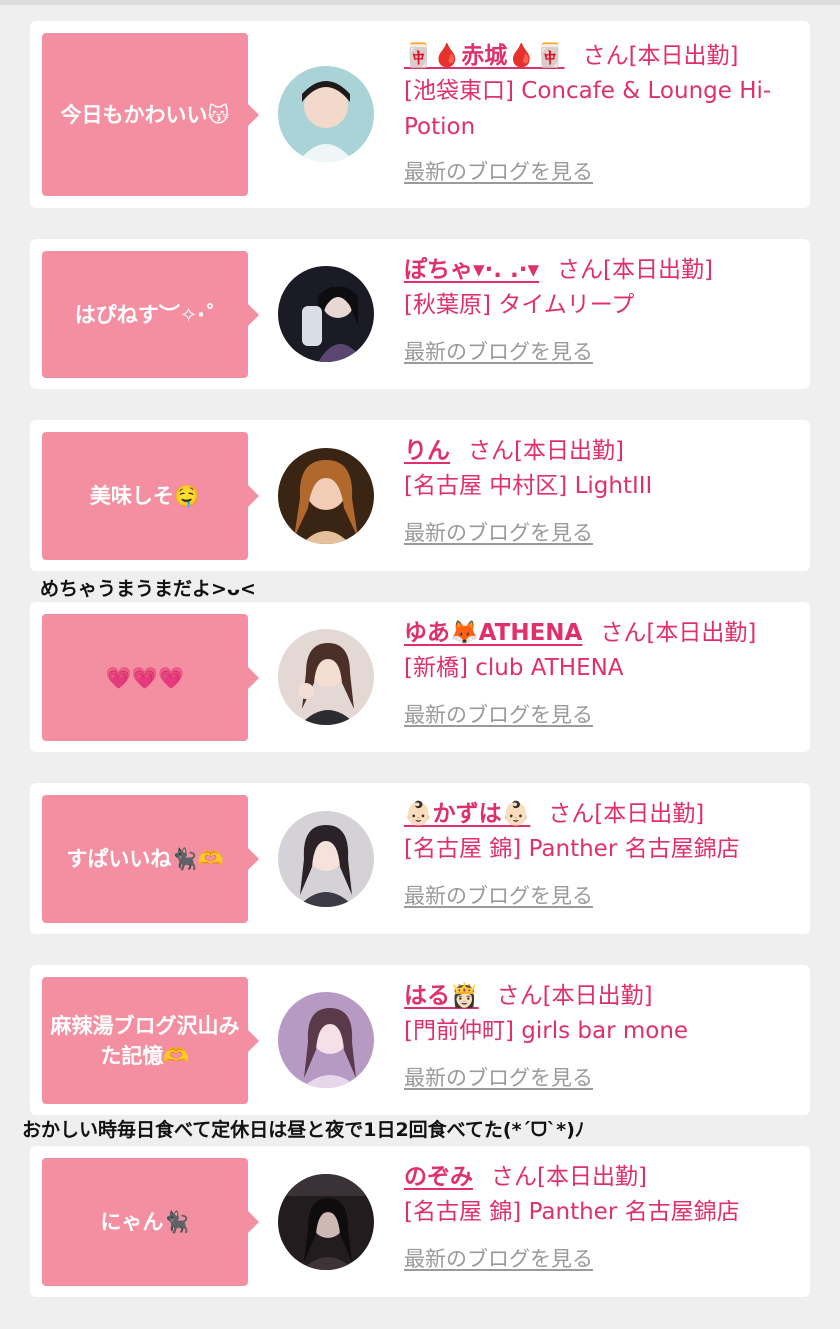 The width and height of the screenshot is (840, 1329). I want to click on comment-bubble: 麻辣湯ブログ沢山みた記憶🫶, so click(150, 1040).